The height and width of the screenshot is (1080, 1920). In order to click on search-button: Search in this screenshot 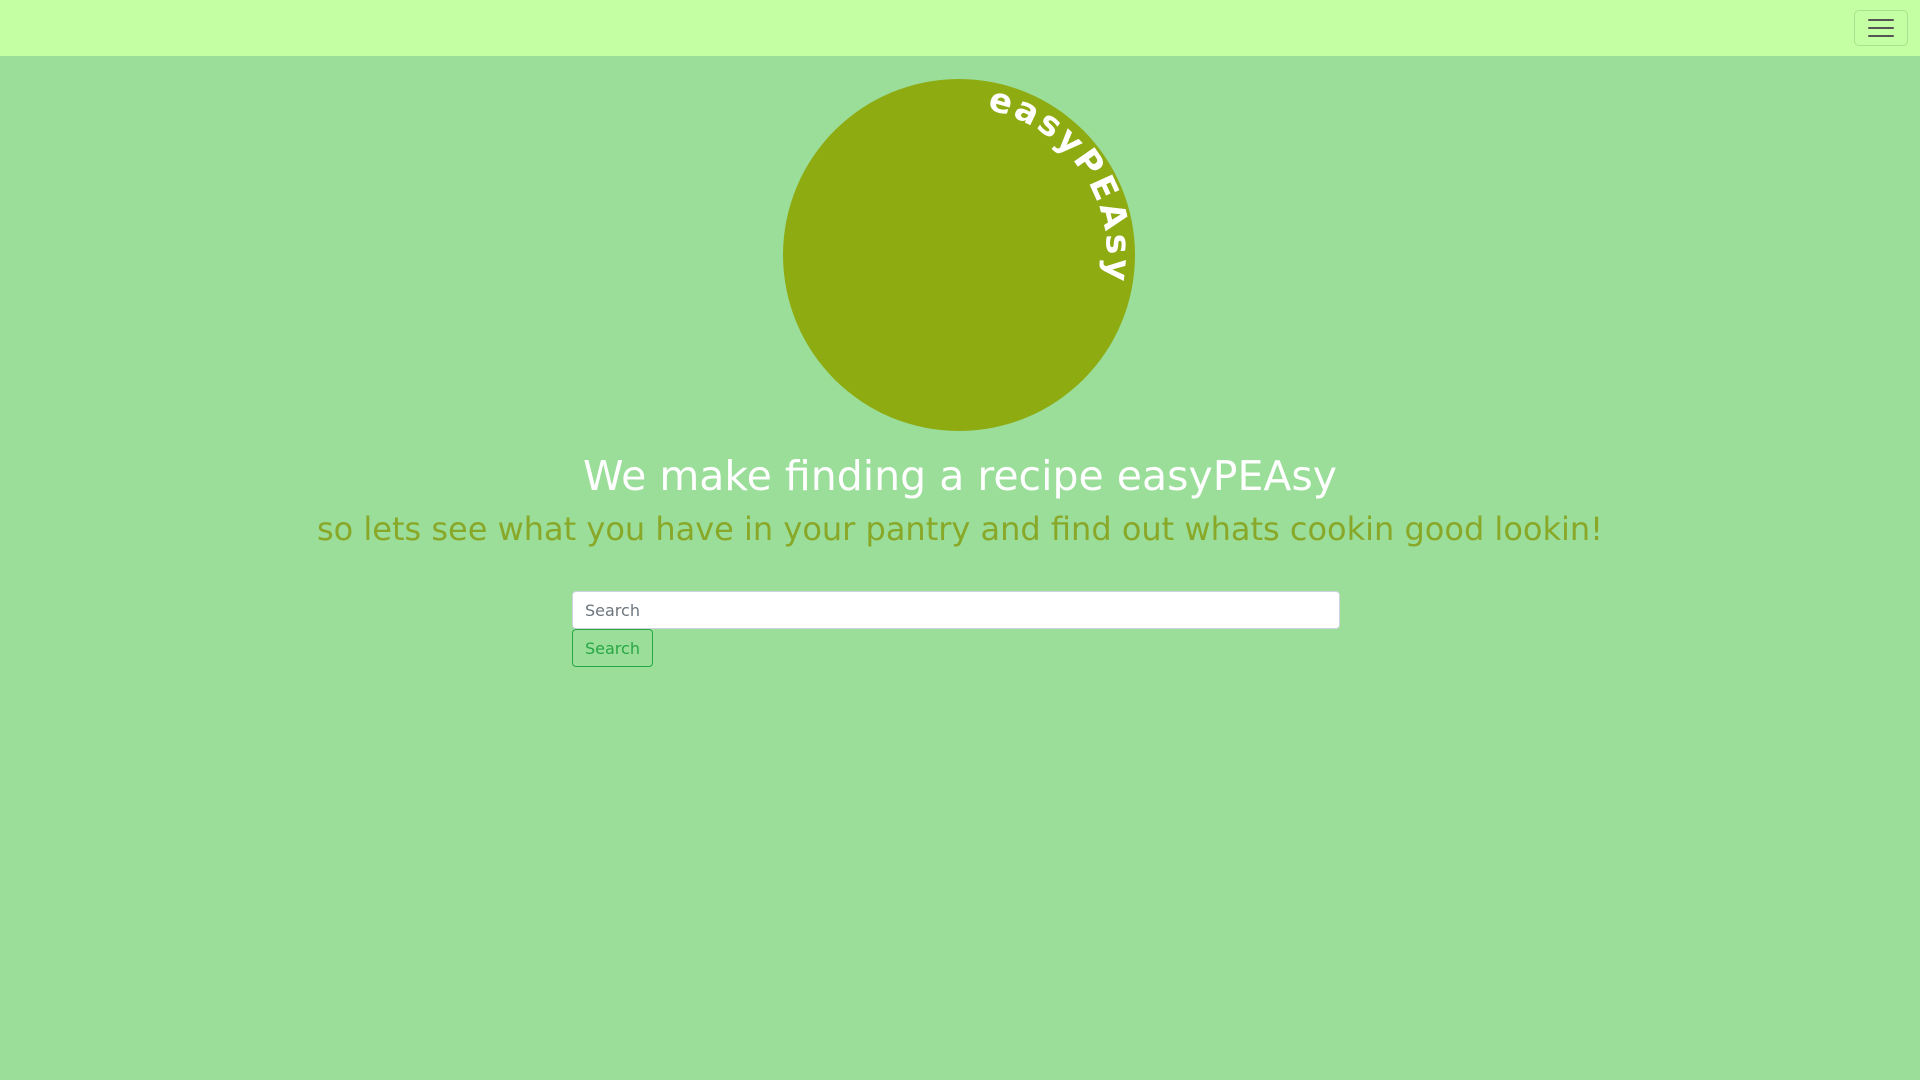, I will do `click(612, 648)`.